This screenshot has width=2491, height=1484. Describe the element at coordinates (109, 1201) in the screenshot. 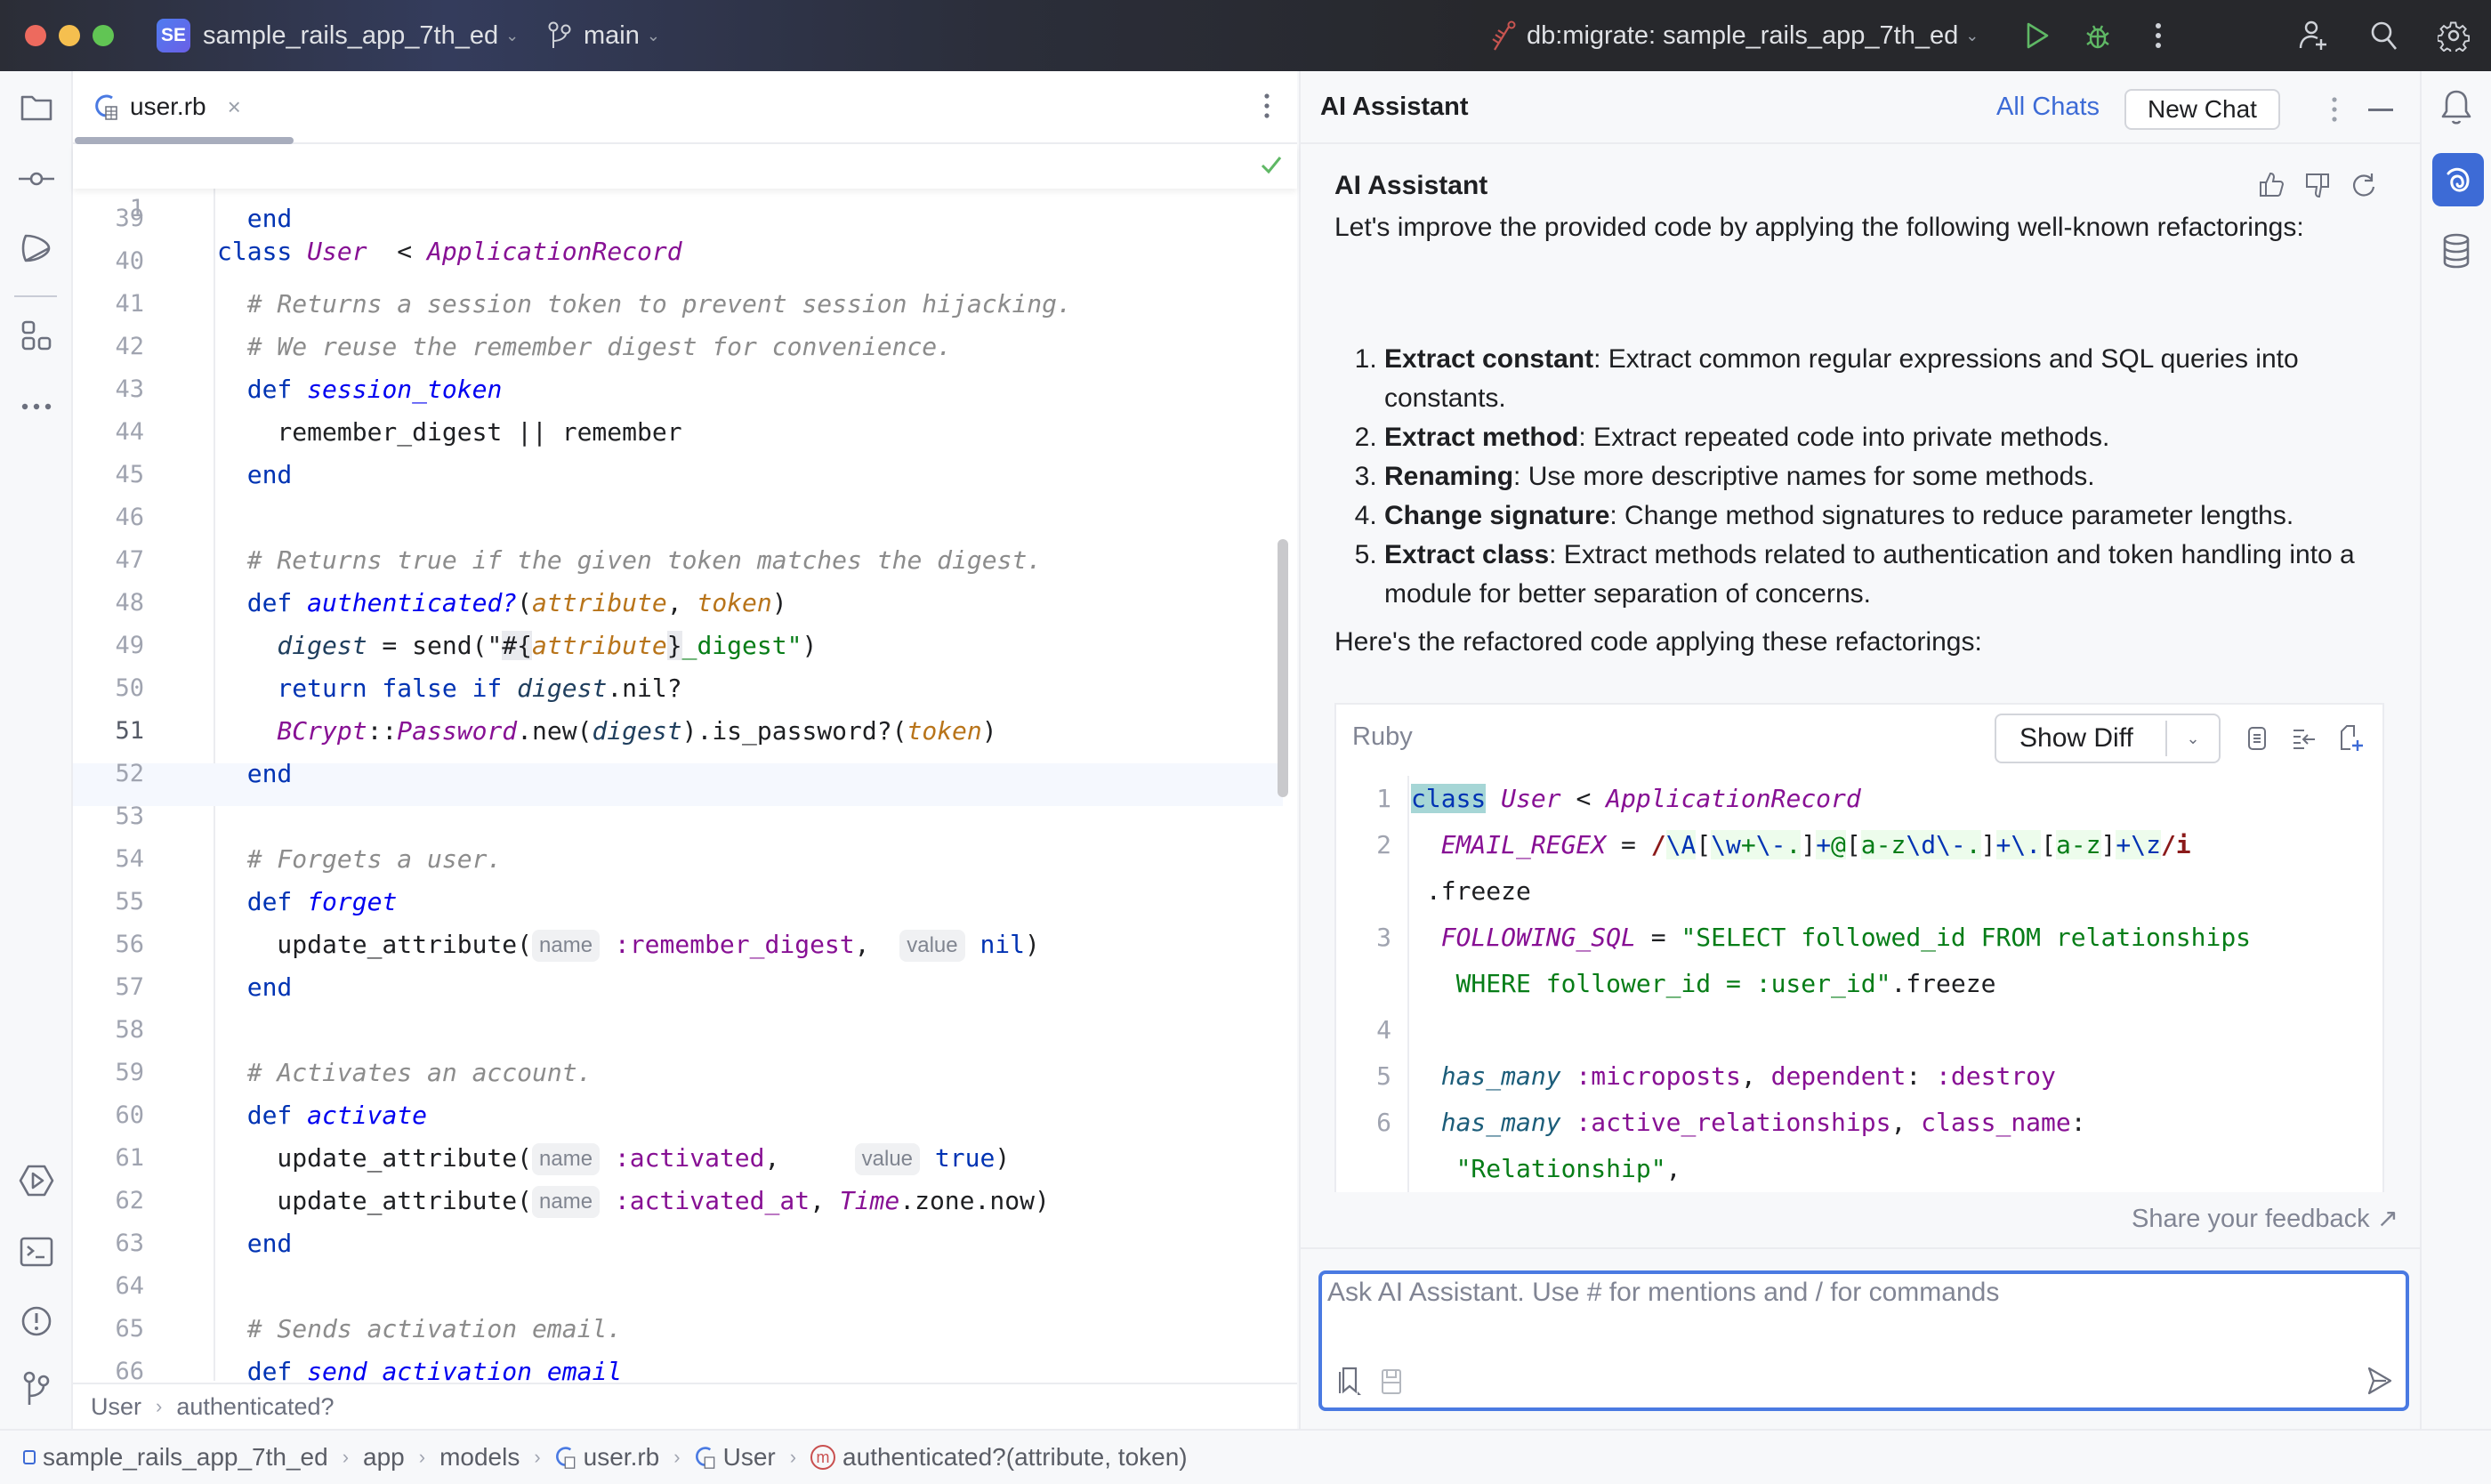

I see `line-number: 62` at that location.